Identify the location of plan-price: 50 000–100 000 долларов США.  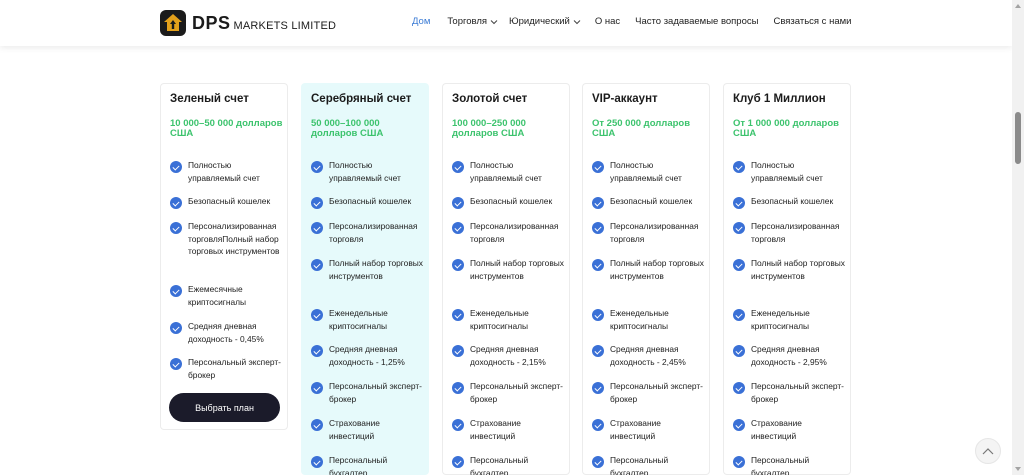
(347, 128).